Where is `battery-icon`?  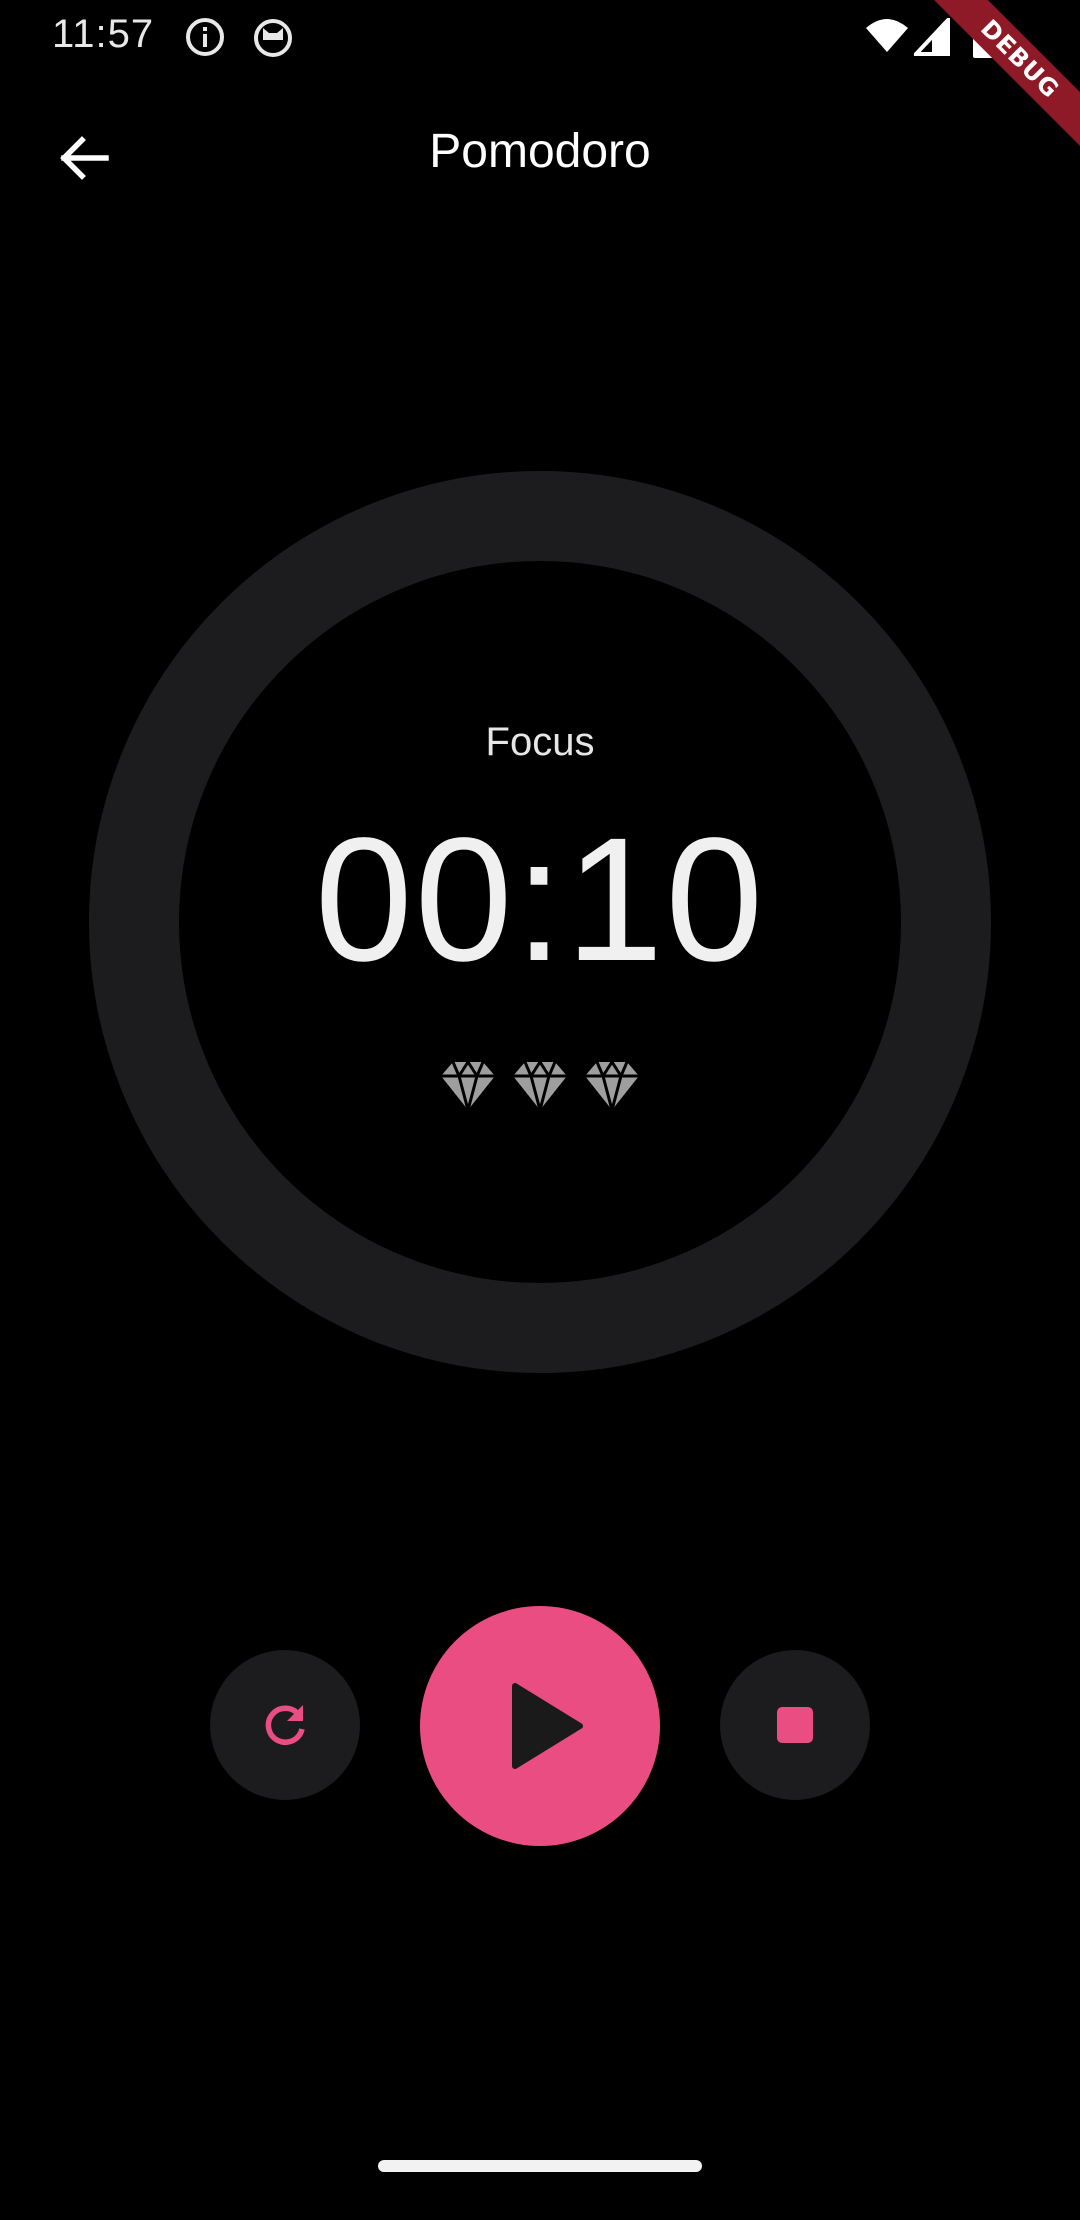 battery-icon is located at coordinates (984, 37).